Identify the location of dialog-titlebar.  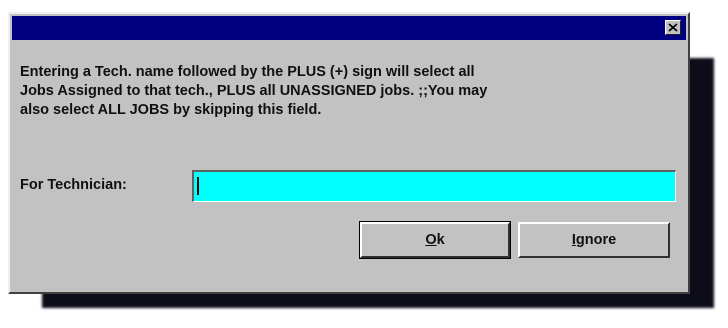
(349, 28).